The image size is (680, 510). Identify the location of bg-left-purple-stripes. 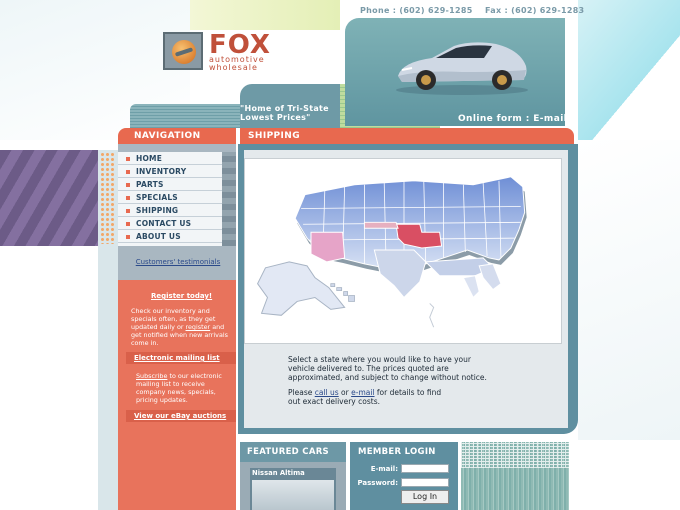
(49, 198).